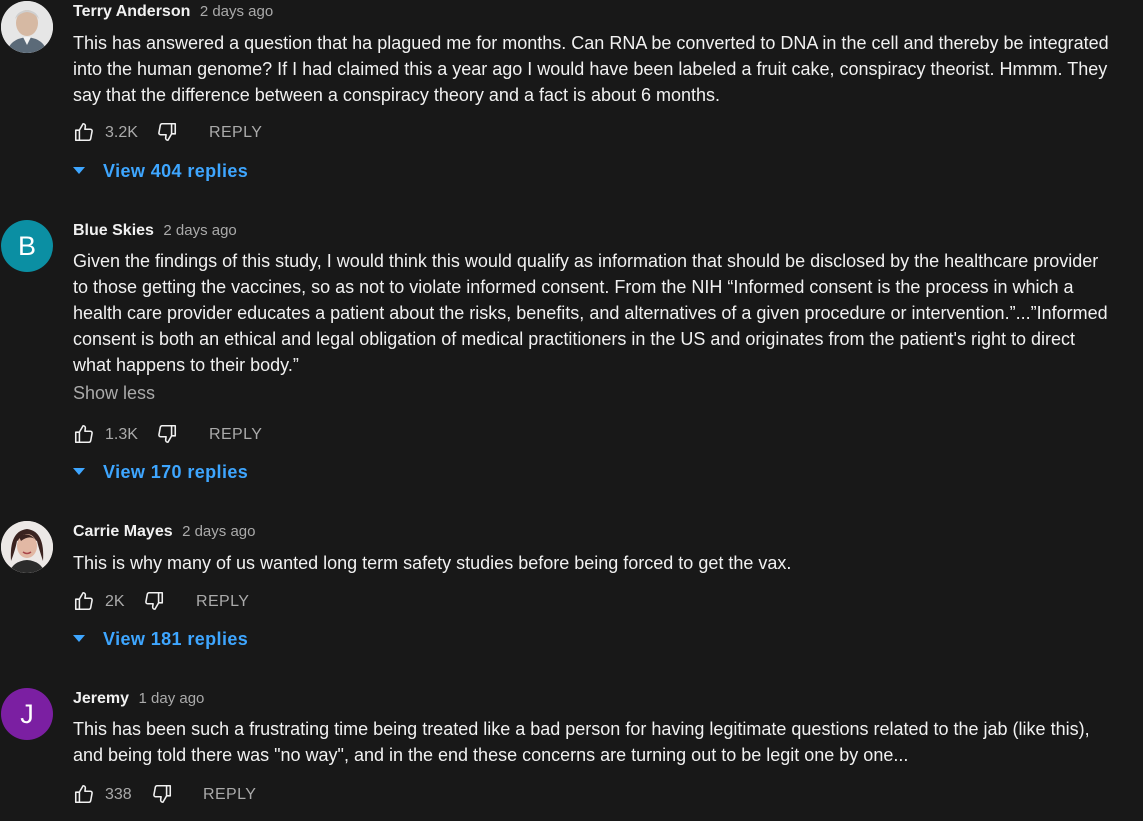 This screenshot has width=1143, height=821. What do you see at coordinates (176, 639) in the screenshot?
I see `view-replies-label: View 181 replies` at bounding box center [176, 639].